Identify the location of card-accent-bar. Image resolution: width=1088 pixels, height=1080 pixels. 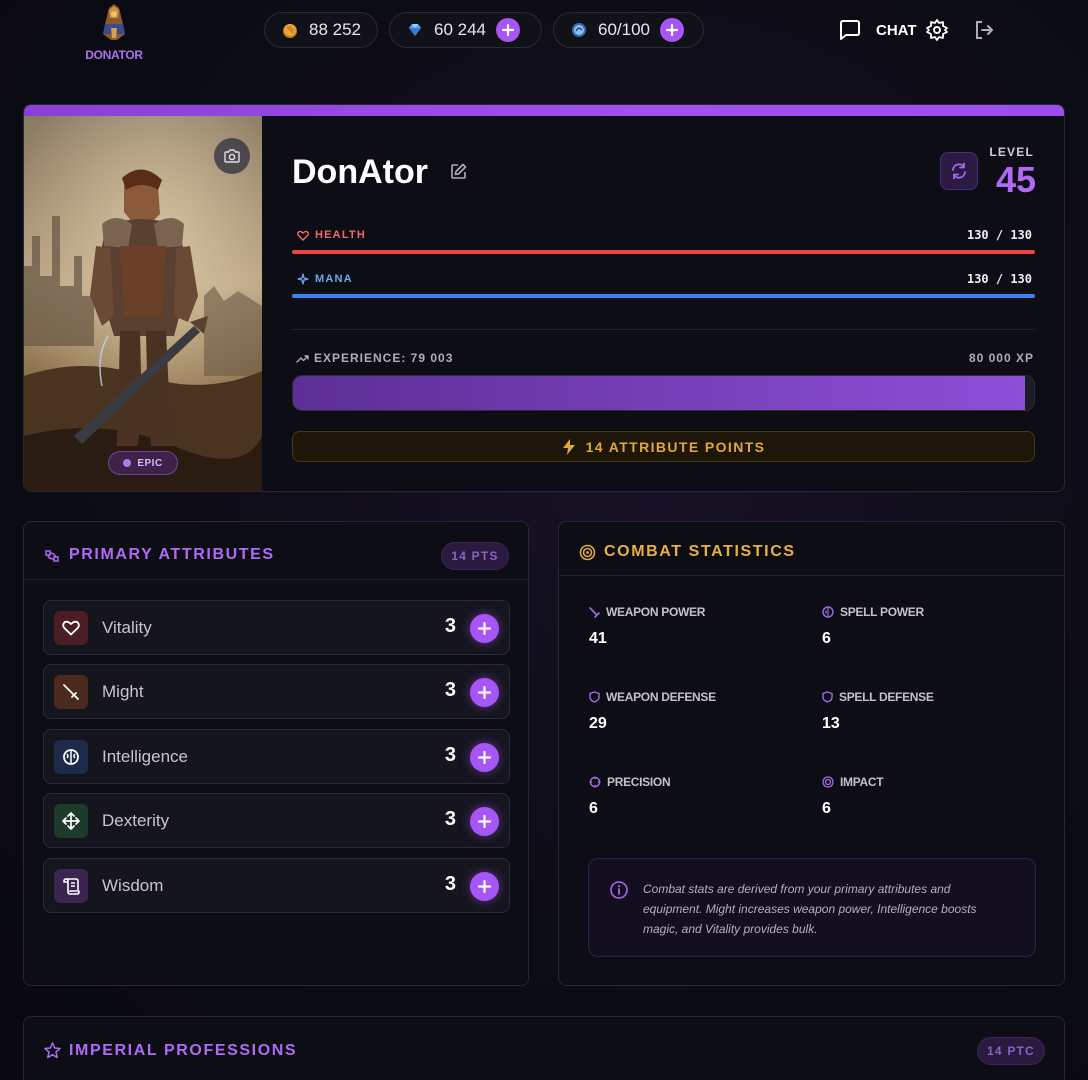
(544, 110).